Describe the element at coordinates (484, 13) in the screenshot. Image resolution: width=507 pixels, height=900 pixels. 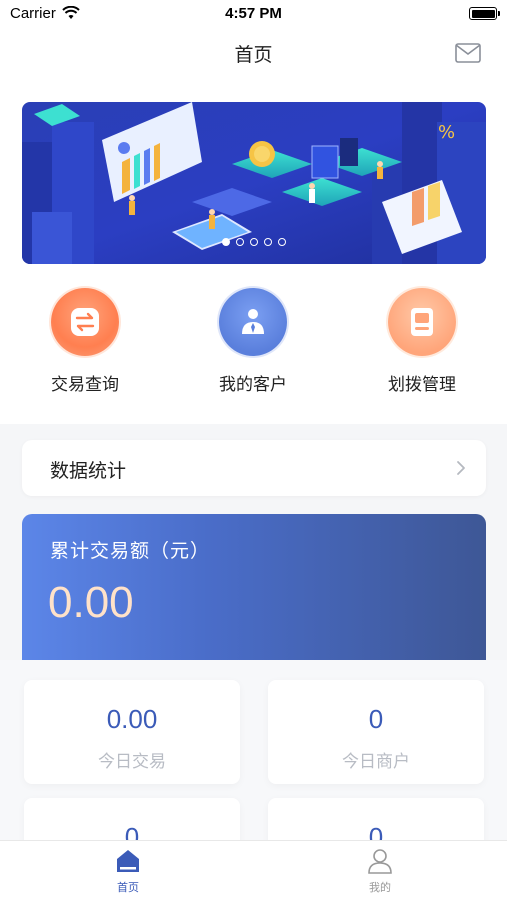
I see `battery-icon` at that location.